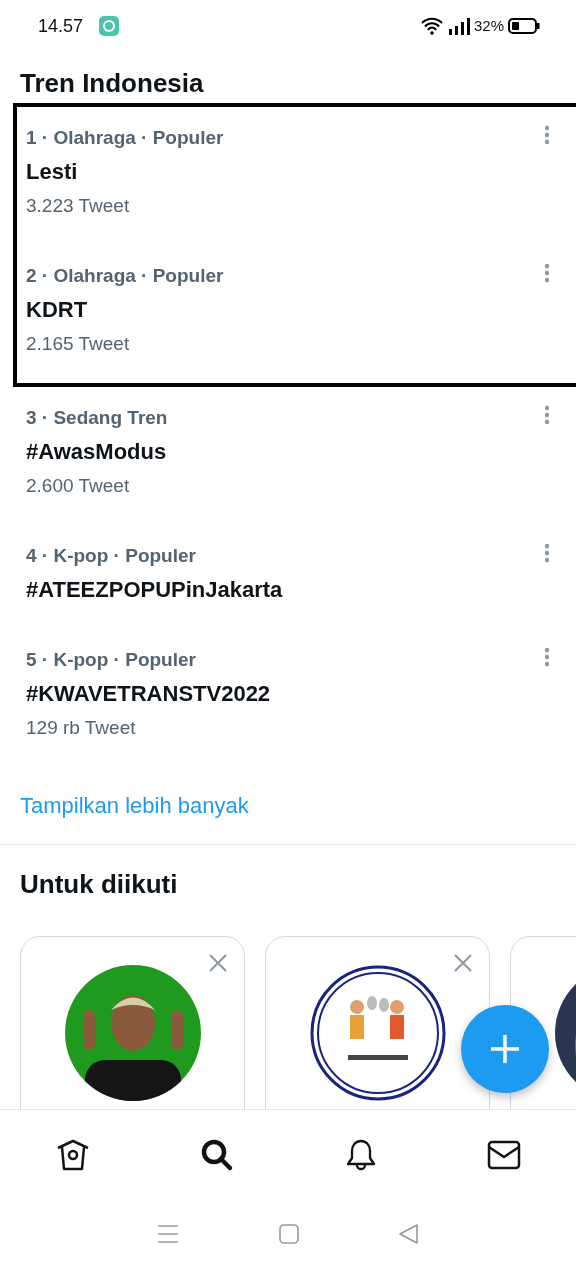  What do you see at coordinates (97, 418) in the screenshot?
I see `trend-category: 3 · Sedang Tren` at bounding box center [97, 418].